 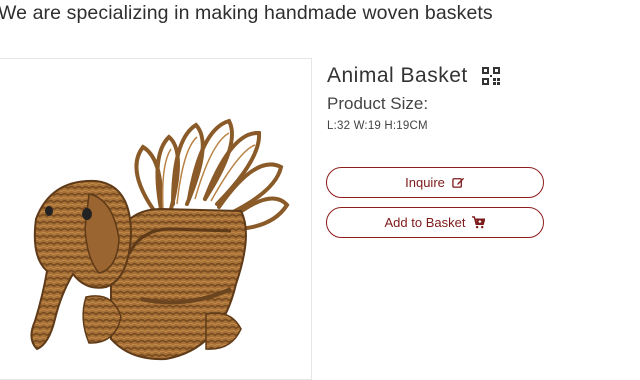 I want to click on edit-icon, so click(x=458, y=182).